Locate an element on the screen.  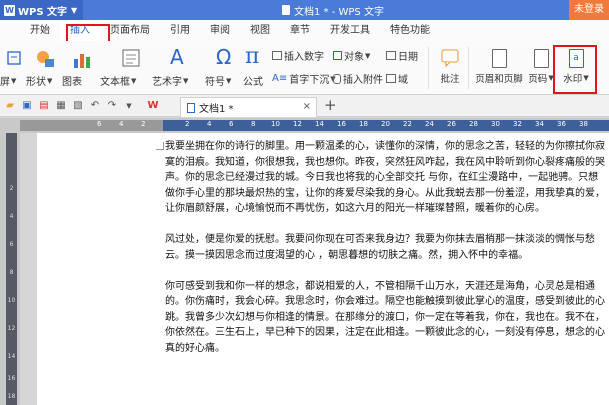
number-icon is located at coordinates (277, 55).